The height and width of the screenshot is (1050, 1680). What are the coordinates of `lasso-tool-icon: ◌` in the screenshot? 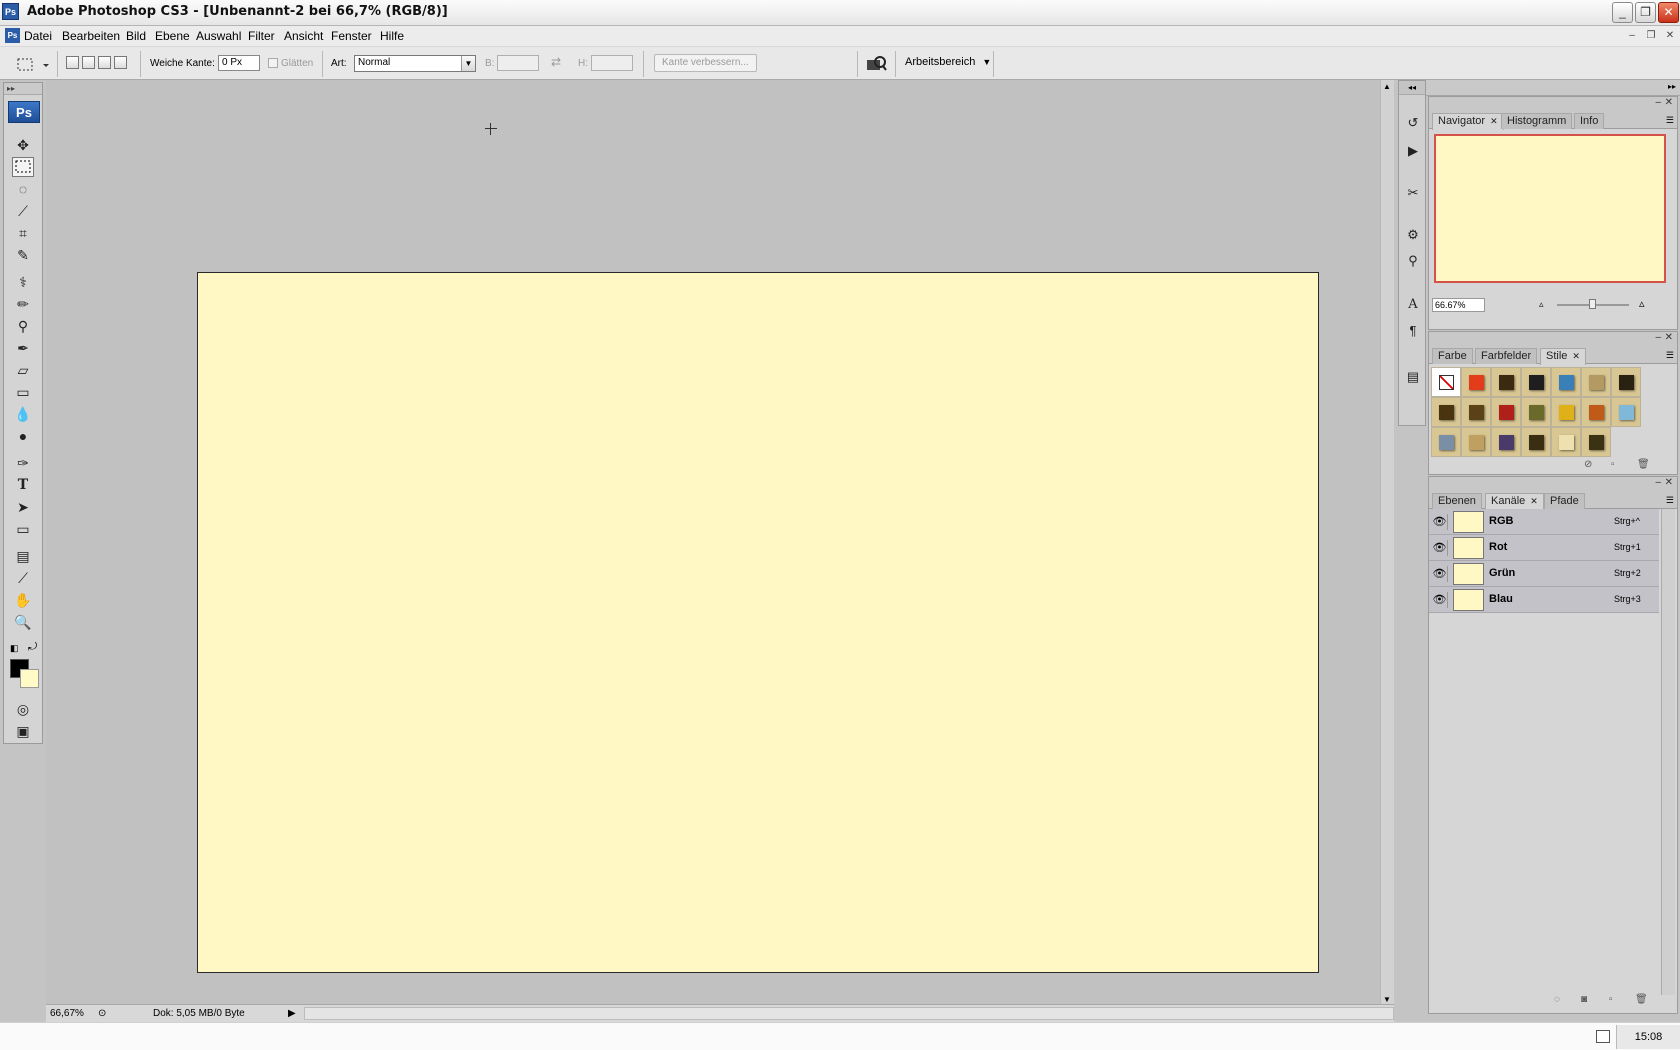 It's located at (23, 189).